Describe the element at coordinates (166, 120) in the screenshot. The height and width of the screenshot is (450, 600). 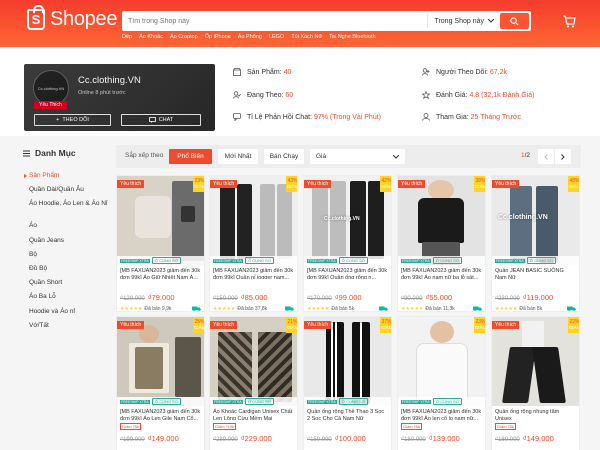
I see `chat-label: CHAT` at that location.